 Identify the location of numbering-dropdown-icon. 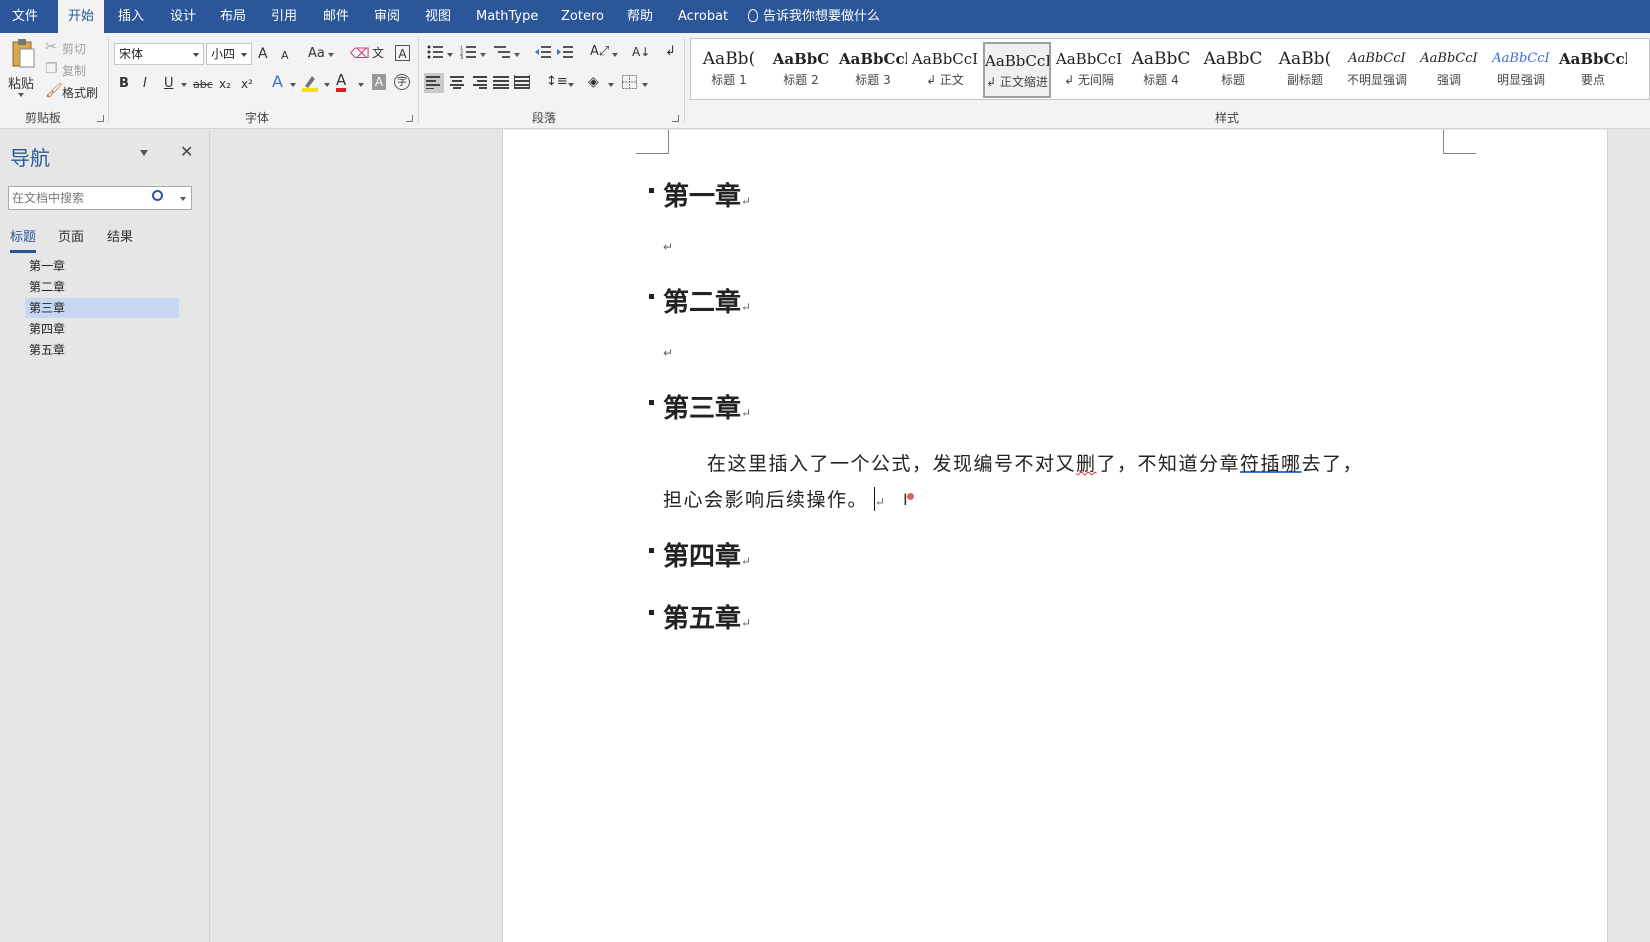
(483, 55).